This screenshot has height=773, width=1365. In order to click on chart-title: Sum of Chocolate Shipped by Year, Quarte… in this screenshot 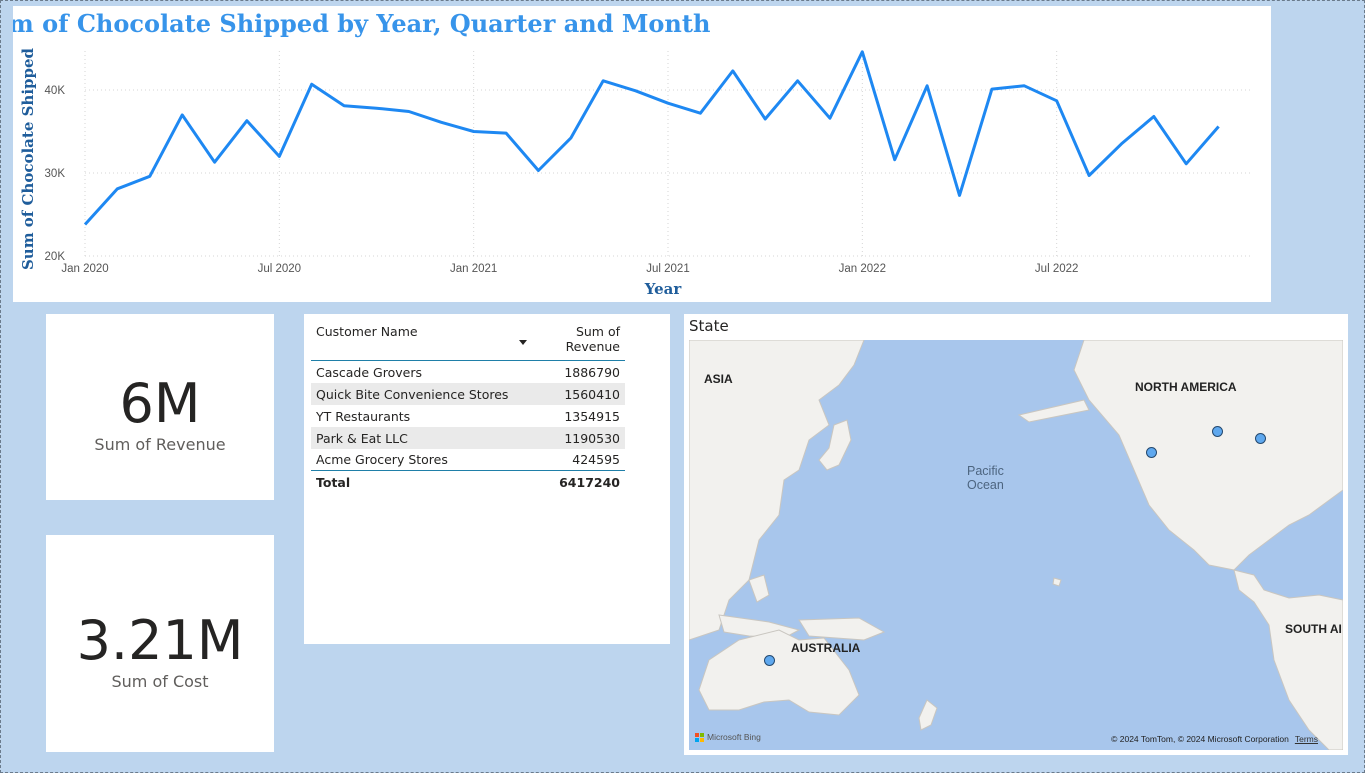, I will do `click(361, 23)`.